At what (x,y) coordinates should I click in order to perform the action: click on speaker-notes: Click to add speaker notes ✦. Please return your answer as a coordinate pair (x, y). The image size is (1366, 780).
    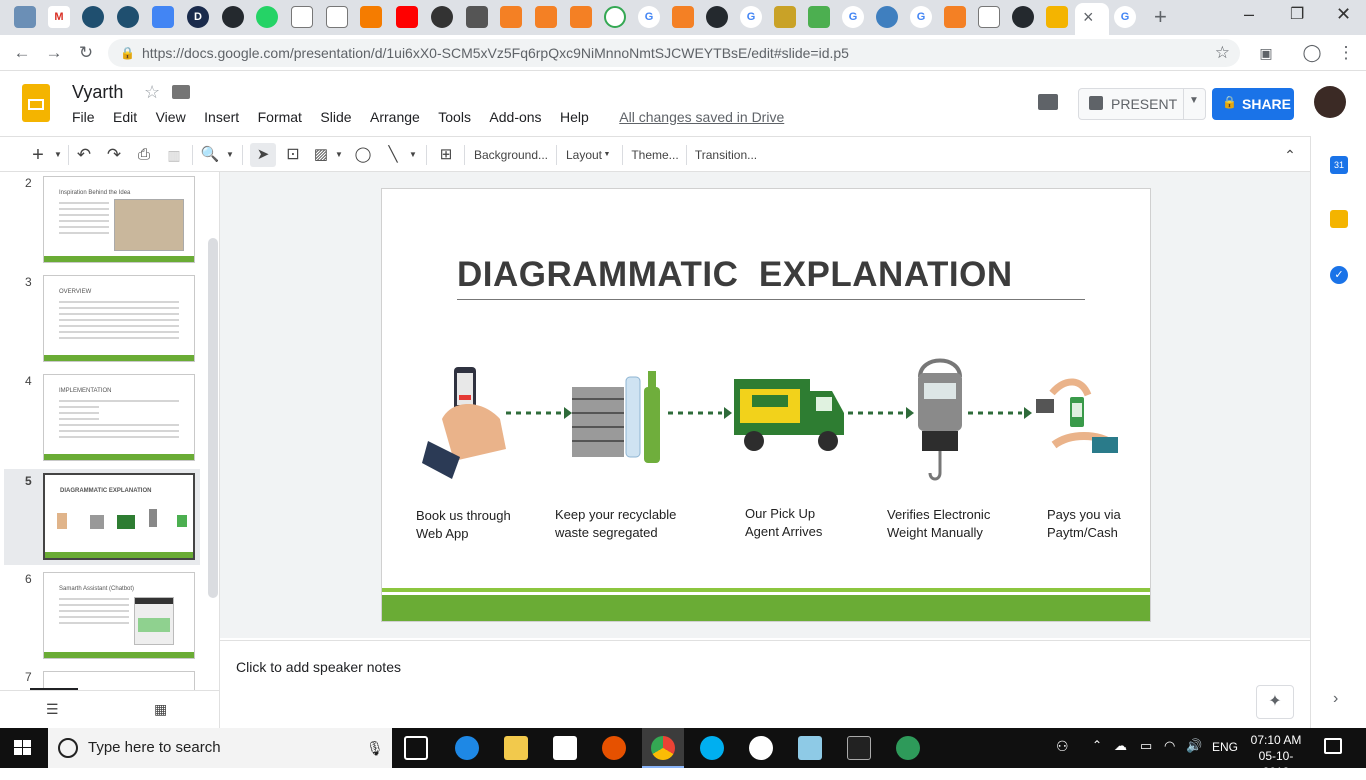
    Looking at the image, I should click on (765, 685).